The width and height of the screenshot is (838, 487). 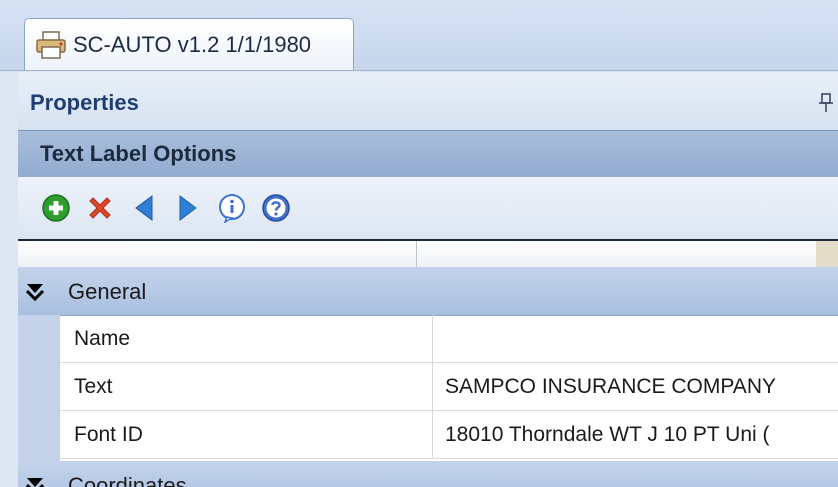 I want to click on document-tab: SC-AUTO v1.2 1/1/1980, so click(x=189, y=44).